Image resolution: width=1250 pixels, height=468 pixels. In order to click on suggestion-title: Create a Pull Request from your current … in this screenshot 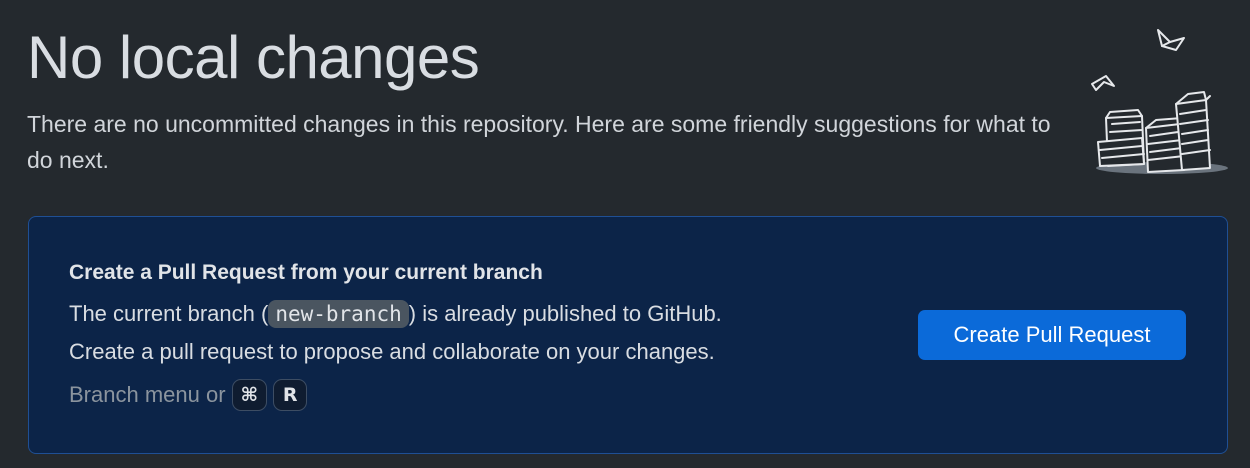, I will do `click(306, 272)`.